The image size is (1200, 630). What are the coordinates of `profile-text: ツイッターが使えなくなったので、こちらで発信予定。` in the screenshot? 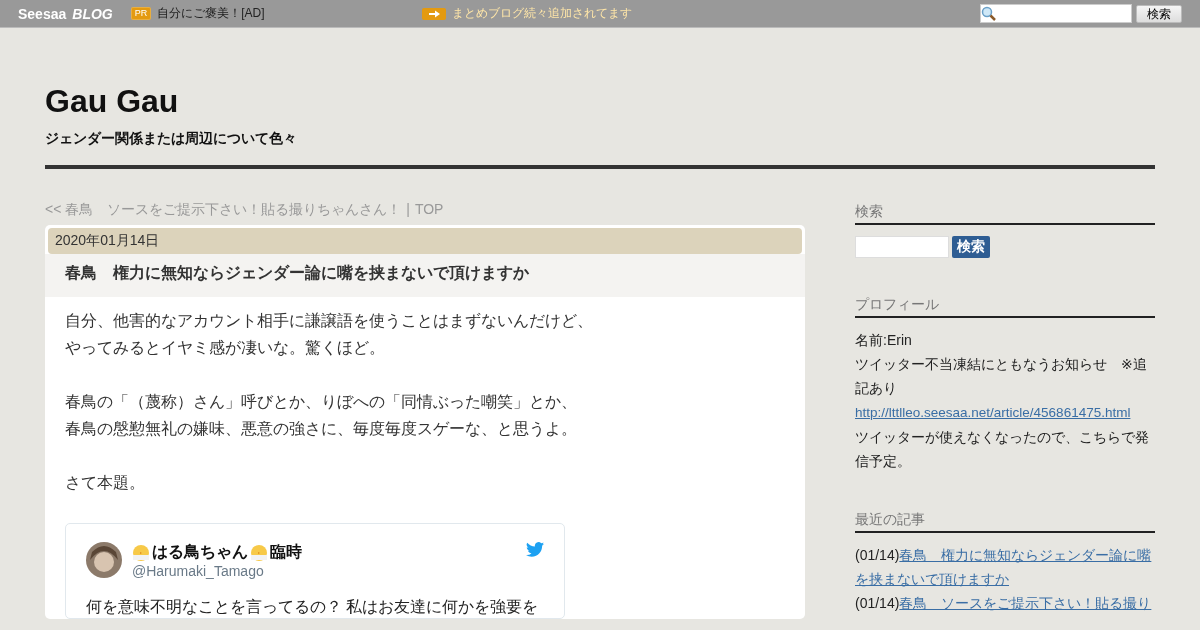 It's located at (1002, 449).